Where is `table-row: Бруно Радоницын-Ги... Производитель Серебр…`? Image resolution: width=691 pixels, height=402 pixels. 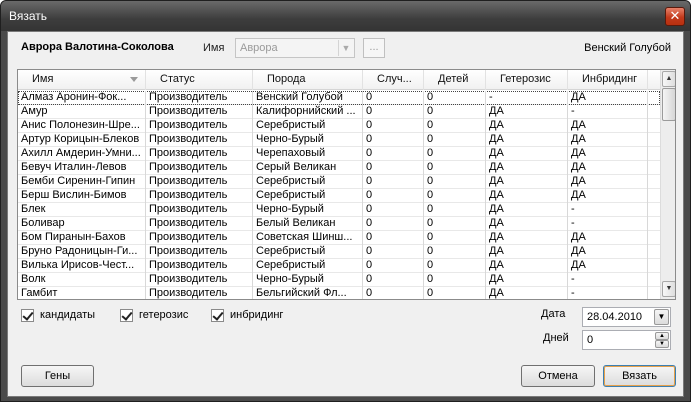
table-row: Бруно Радоницын-Ги... Производитель Серебр… is located at coordinates (339, 252).